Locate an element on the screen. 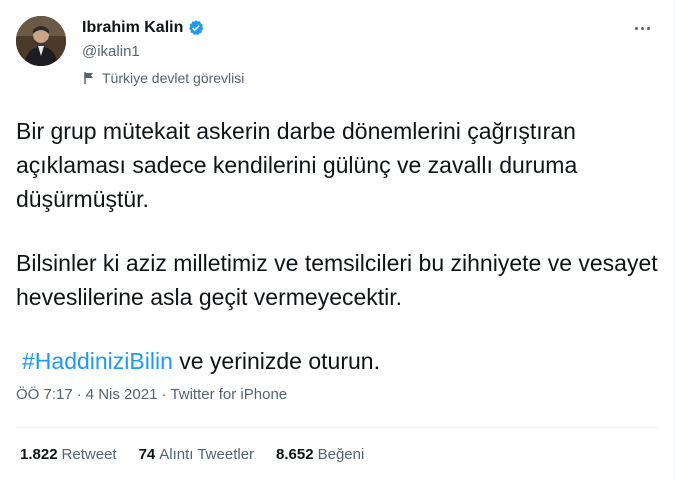 This screenshot has height=480, width=675. author-handle: @ikalin1 is located at coordinates (111, 51).